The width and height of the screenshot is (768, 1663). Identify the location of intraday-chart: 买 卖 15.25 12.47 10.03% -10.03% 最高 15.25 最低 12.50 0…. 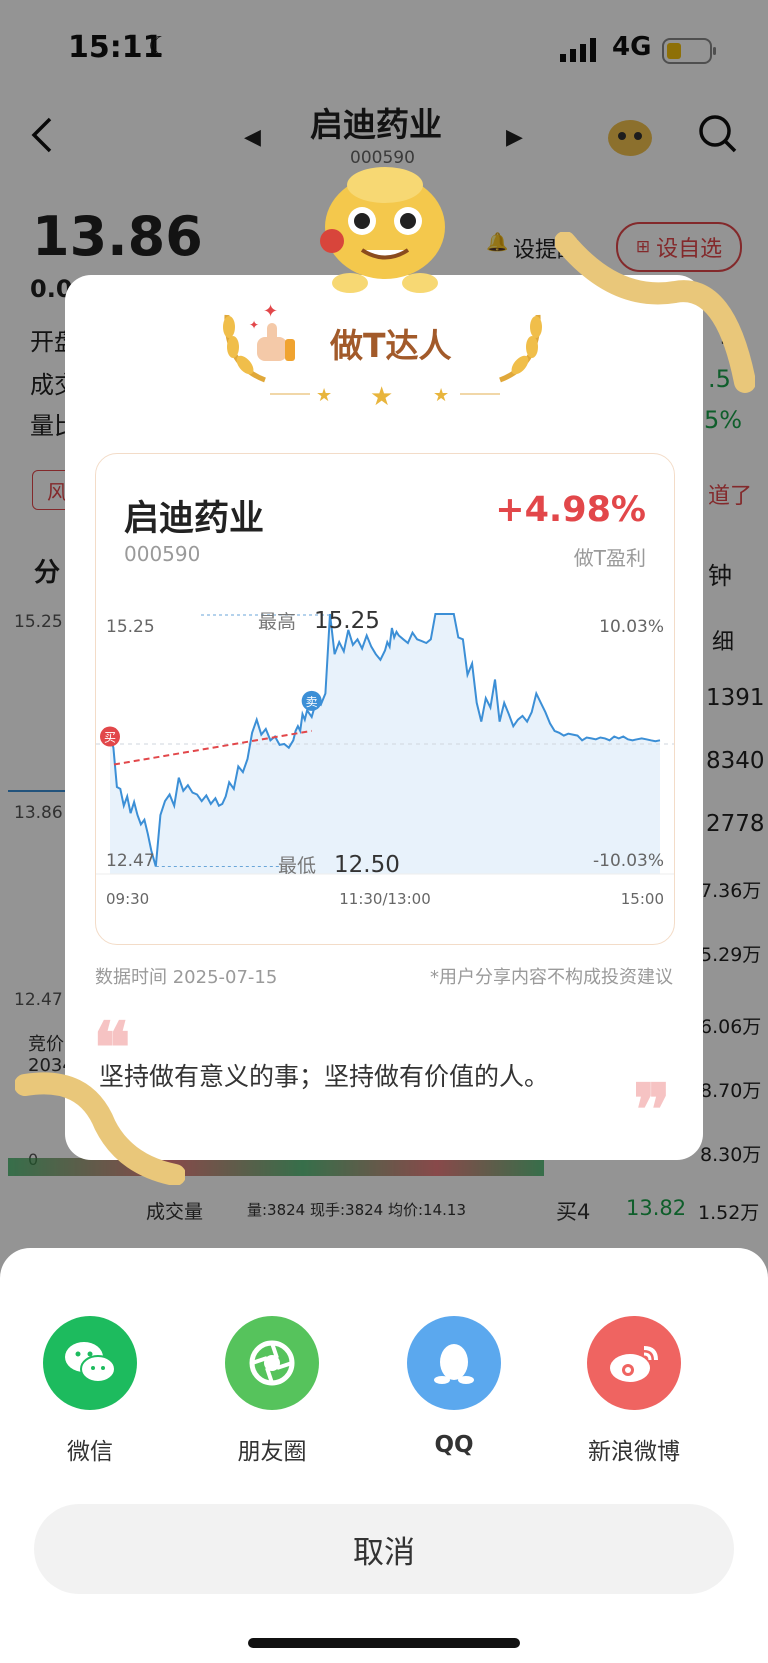
(385, 758).